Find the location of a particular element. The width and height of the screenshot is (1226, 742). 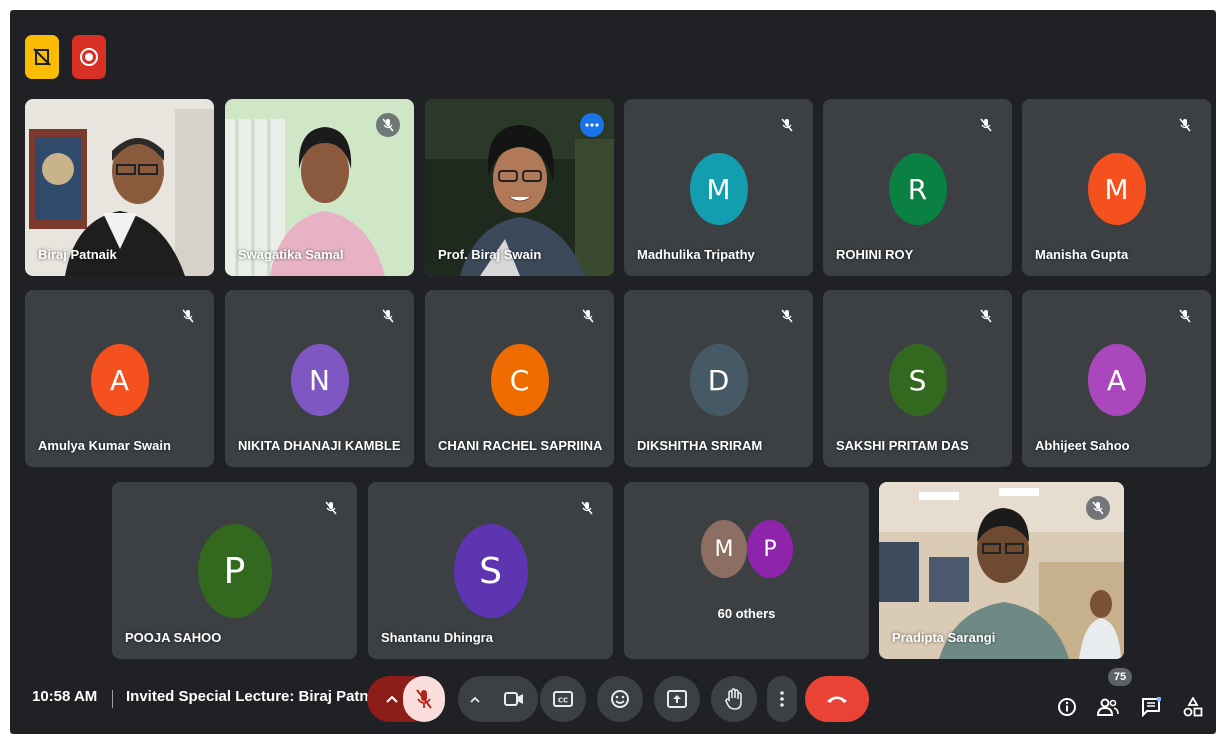

avatar: N is located at coordinates (319, 380).